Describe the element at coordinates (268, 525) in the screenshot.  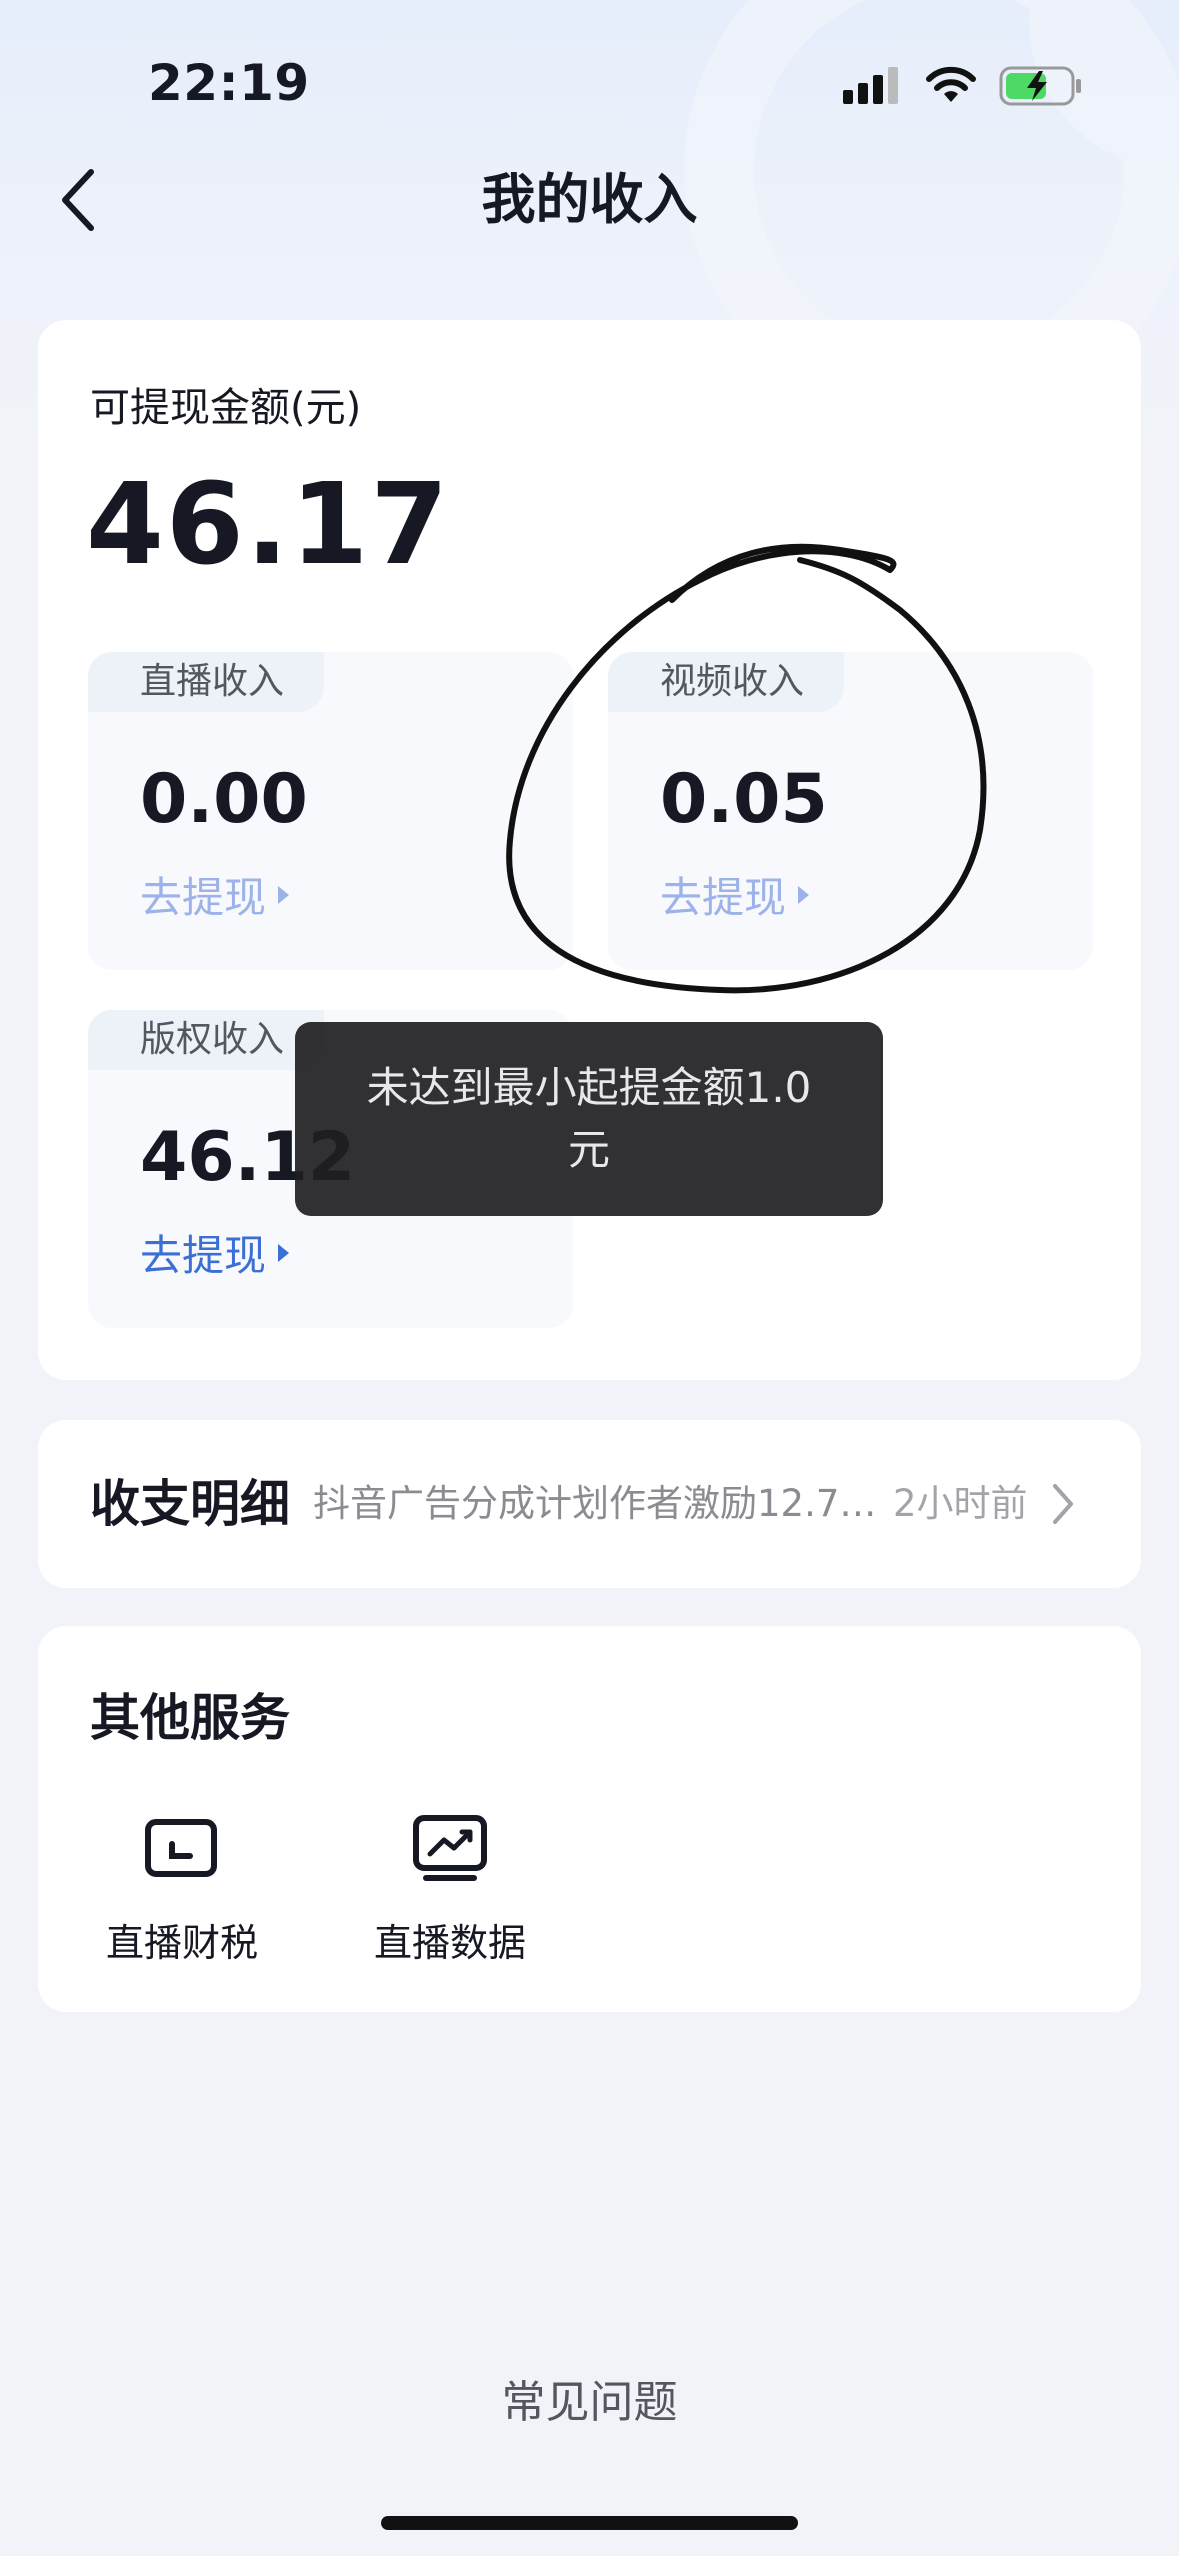
I see `available-balance-amount: 46.17` at that location.